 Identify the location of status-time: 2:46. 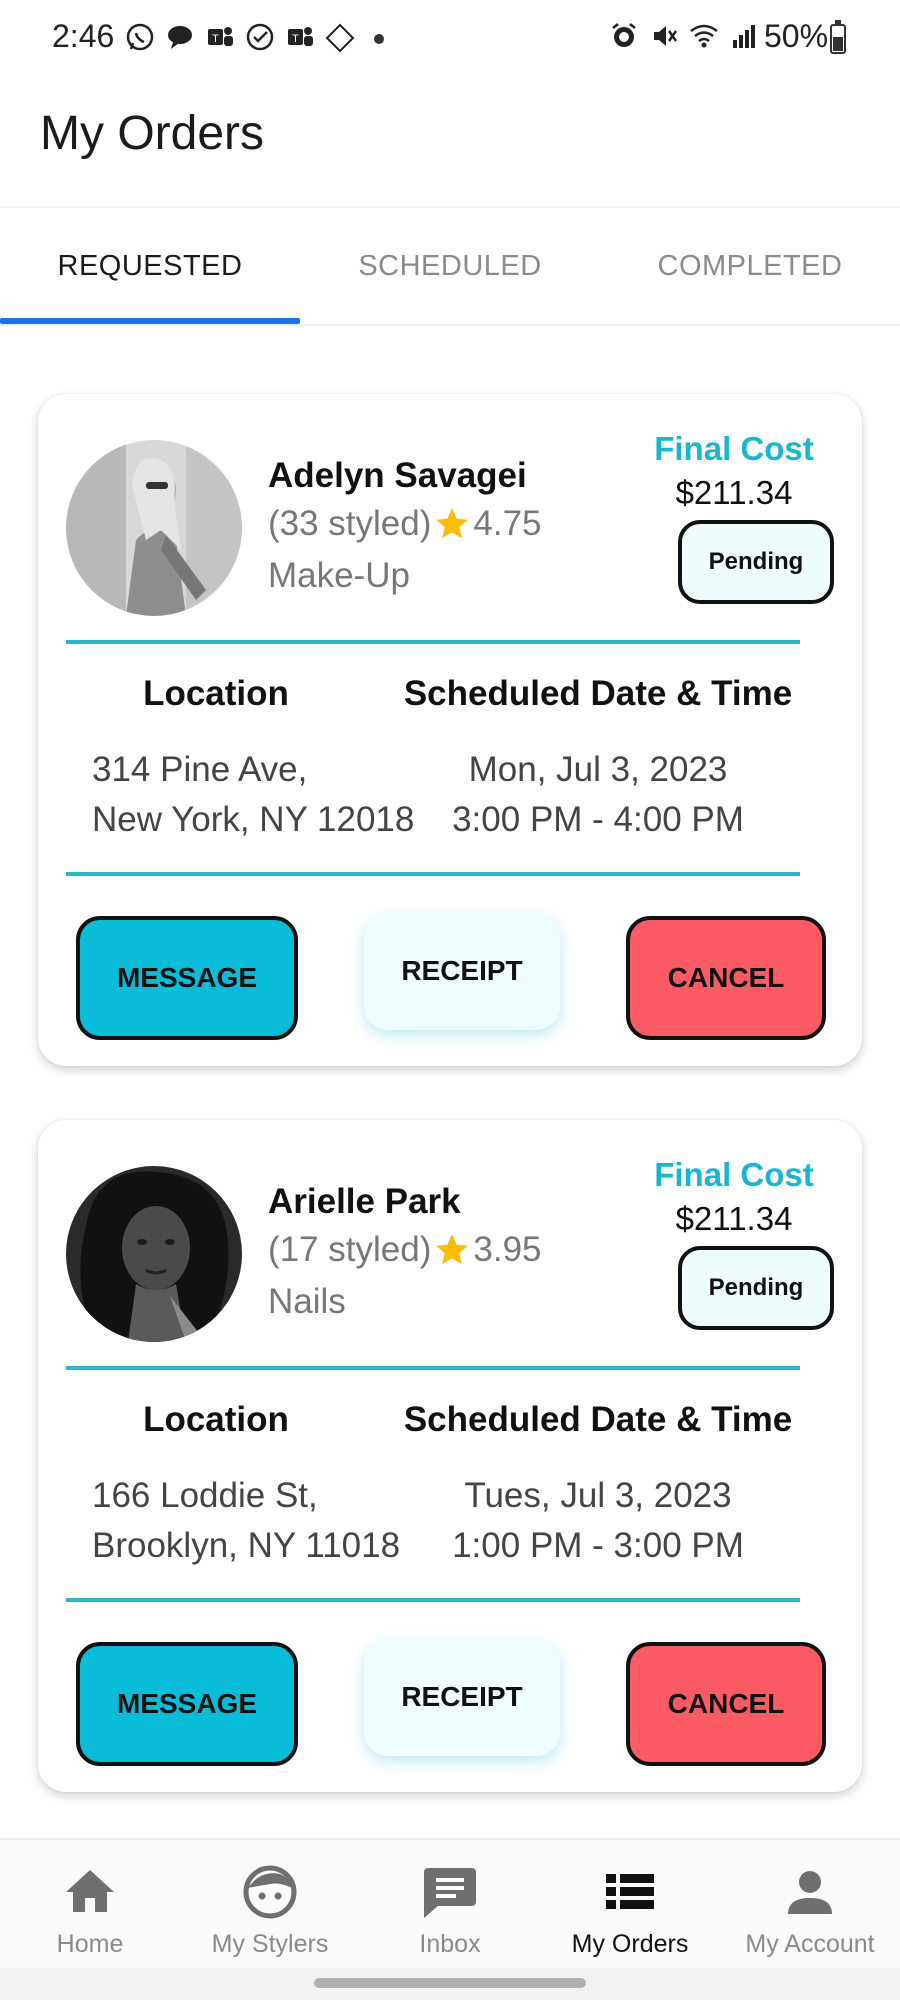
(83, 36).